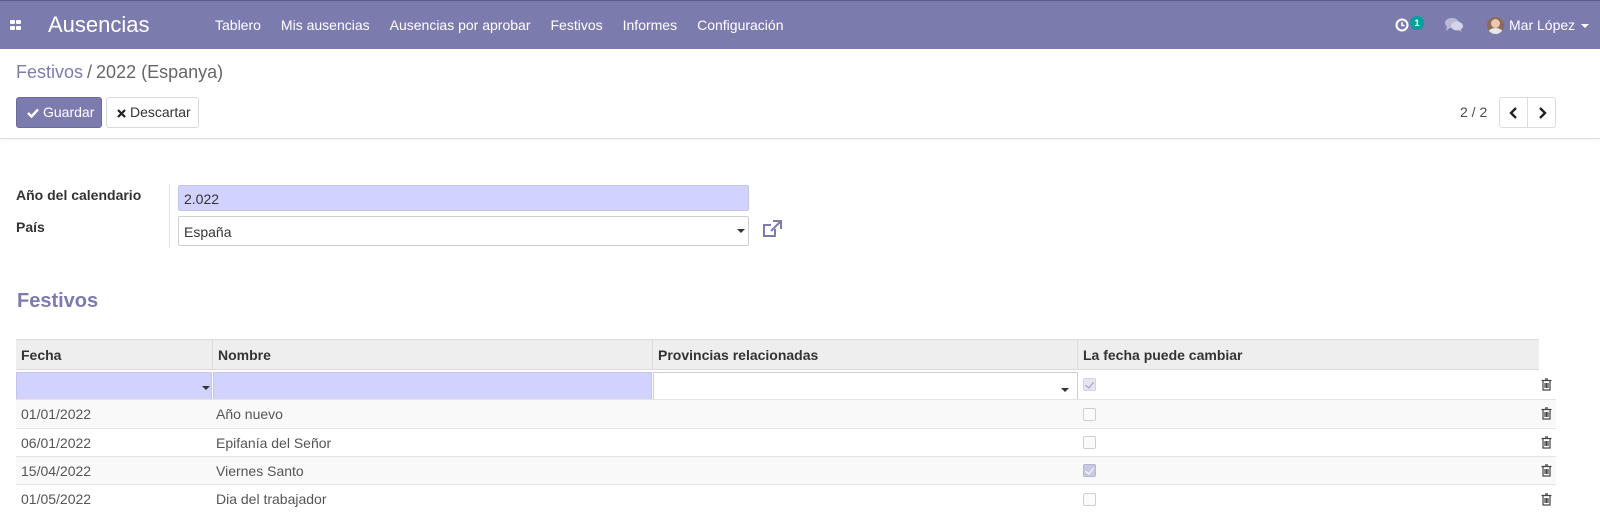  What do you see at coordinates (650, 25) in the screenshot?
I see `menu-item-informes: Informes` at bounding box center [650, 25].